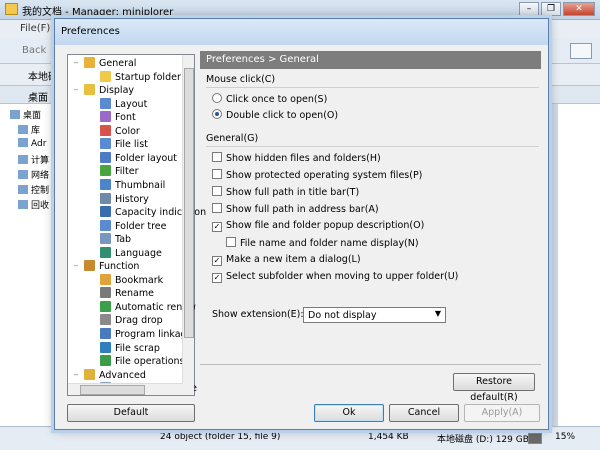  What do you see at coordinates (529, 9) in the screenshot?
I see `minimize-icon: –` at bounding box center [529, 9].